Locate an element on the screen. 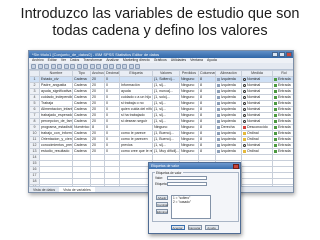 This screenshot has width=320, height=240. dialog-title-bar: Etiquetas de valor is located at coordinates (194, 166).